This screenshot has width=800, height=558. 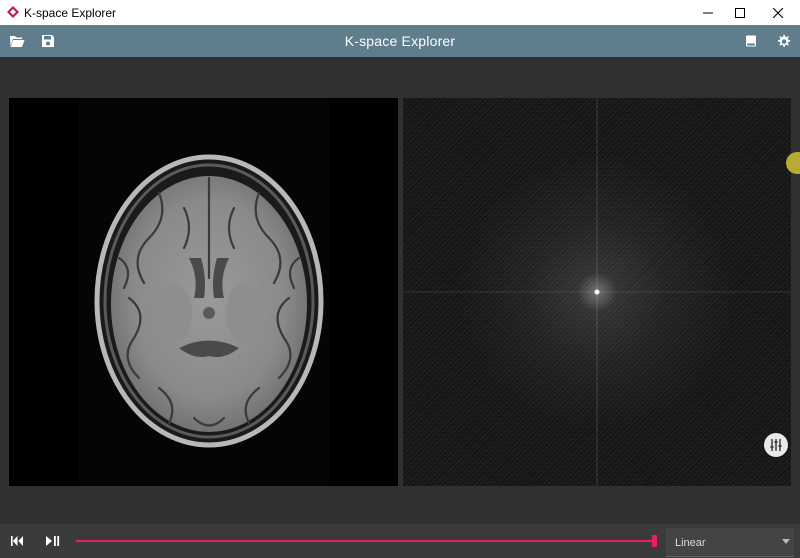 I want to click on panel-toggle-button, so click(x=751, y=41).